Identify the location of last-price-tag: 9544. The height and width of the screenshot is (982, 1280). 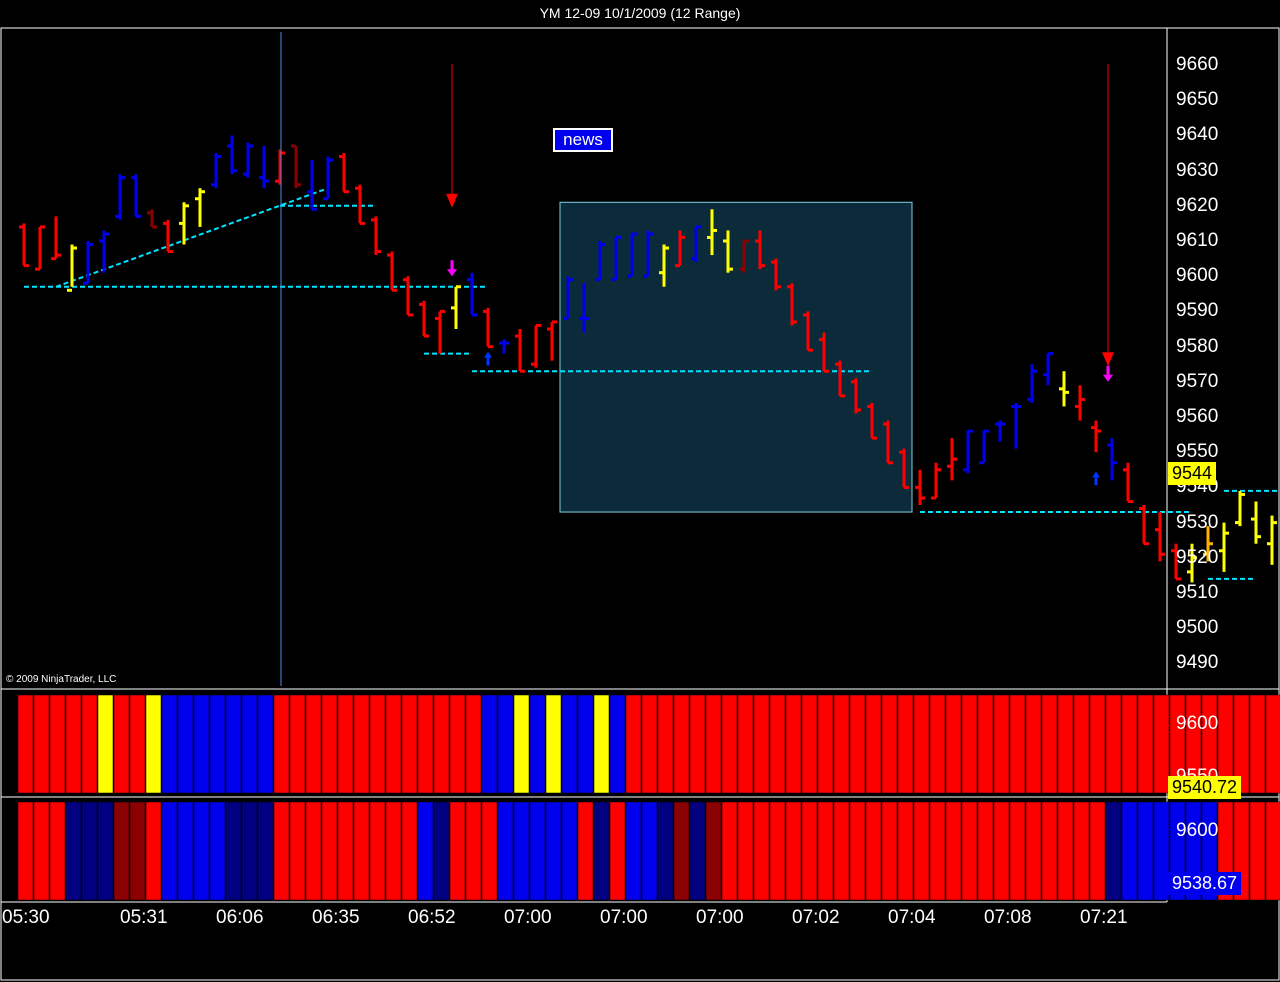
(1192, 473).